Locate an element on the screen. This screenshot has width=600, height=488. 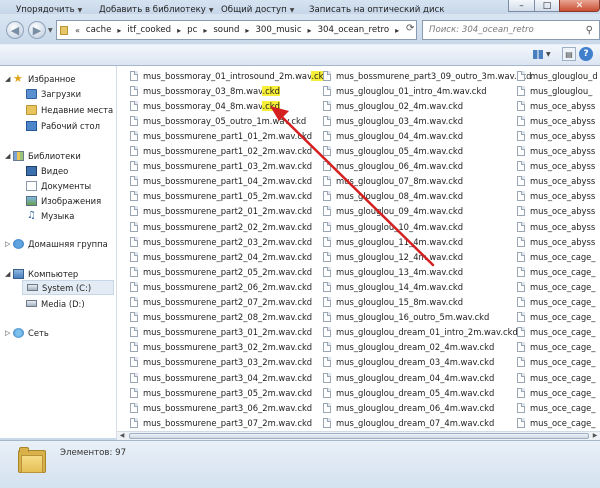
folder-icon is located at coordinates (32, 460).